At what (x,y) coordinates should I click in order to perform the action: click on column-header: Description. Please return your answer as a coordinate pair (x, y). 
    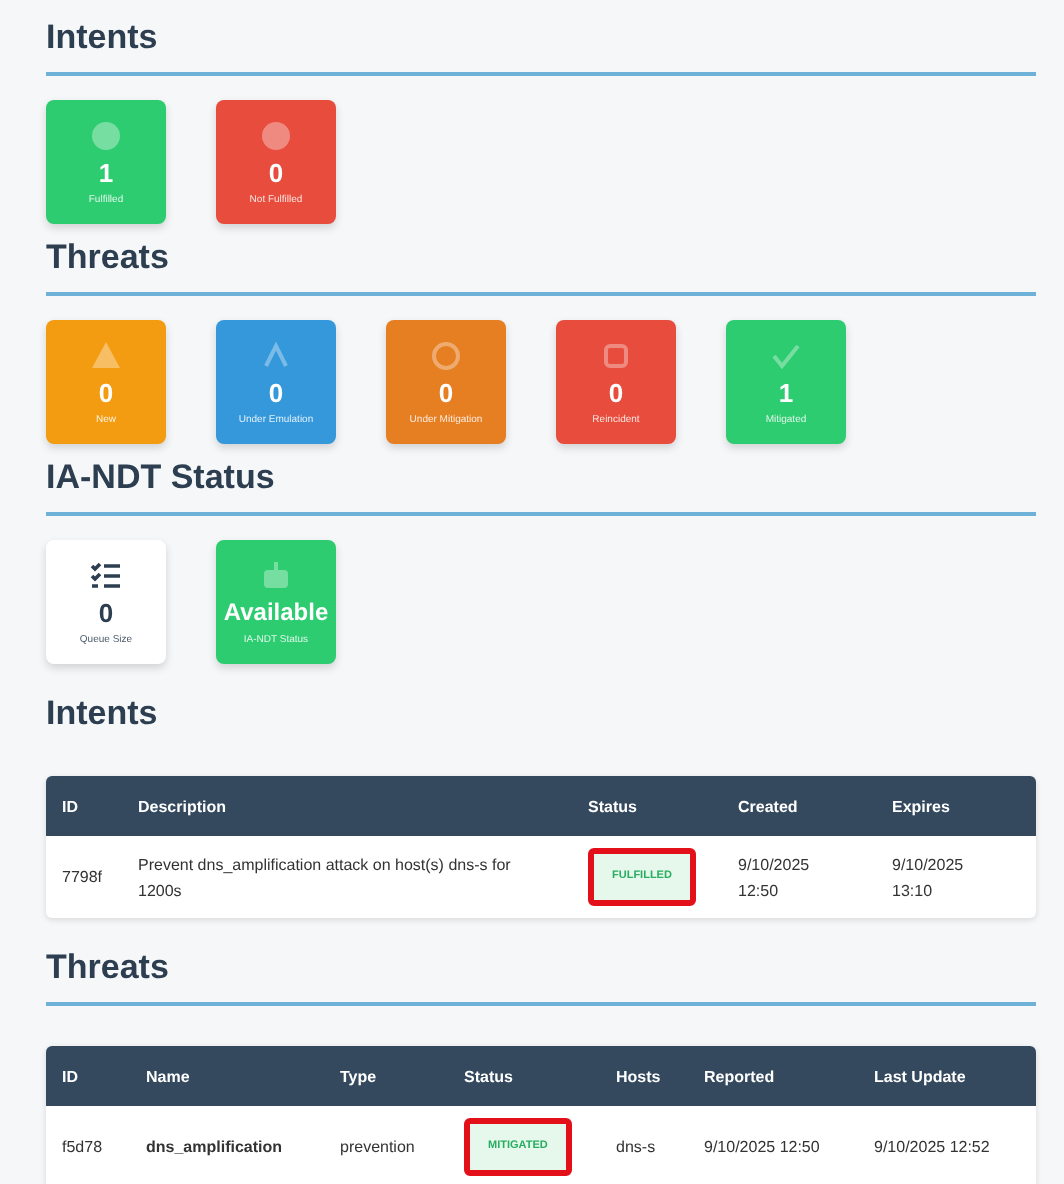
    Looking at the image, I should click on (182, 806).